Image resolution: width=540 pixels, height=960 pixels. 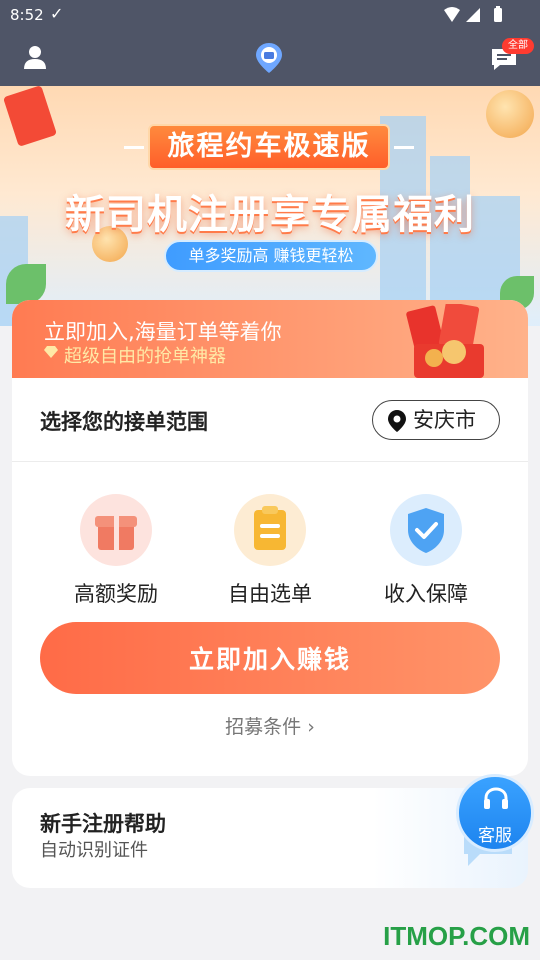 What do you see at coordinates (456, 936) in the screenshot?
I see `watermark: ITMOP.COM` at bounding box center [456, 936].